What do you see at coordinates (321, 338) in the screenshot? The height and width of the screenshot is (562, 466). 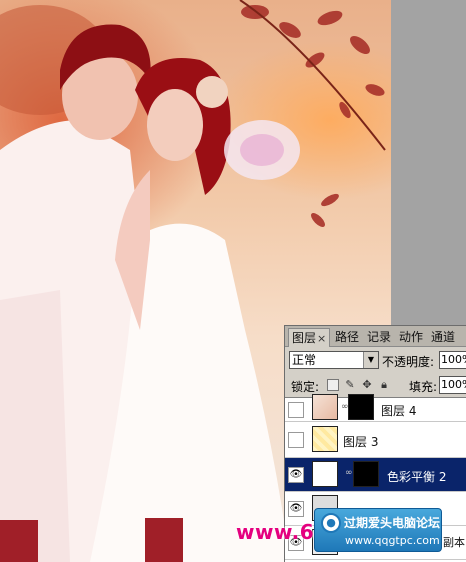 I see `tab-close-icon: ×` at bounding box center [321, 338].